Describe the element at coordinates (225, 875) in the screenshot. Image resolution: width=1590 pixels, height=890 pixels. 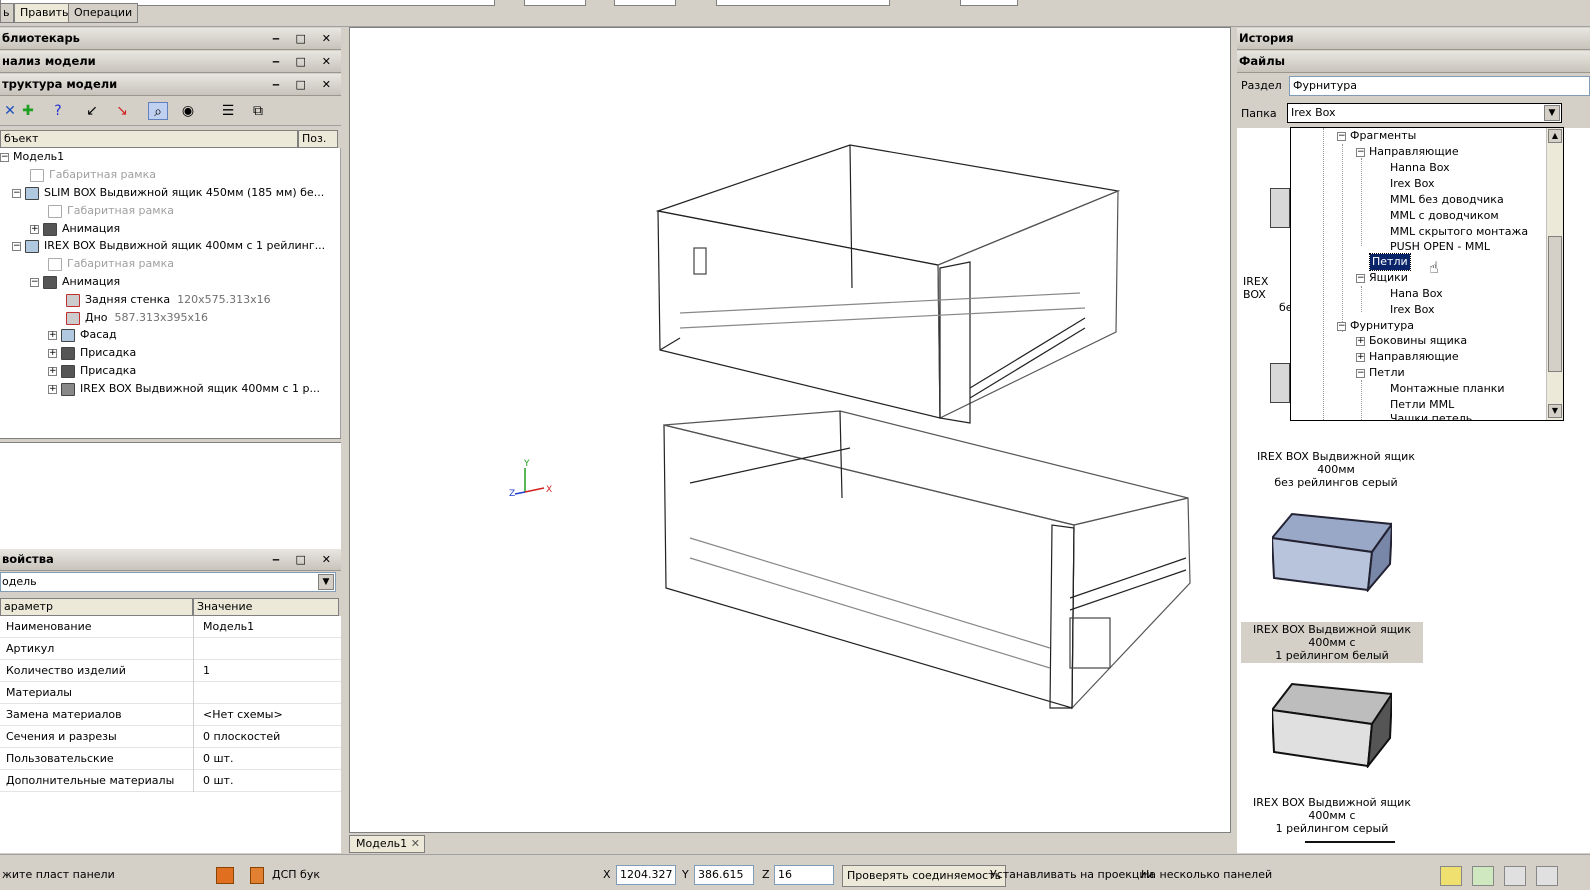
I see `material-swatch-icon` at that location.